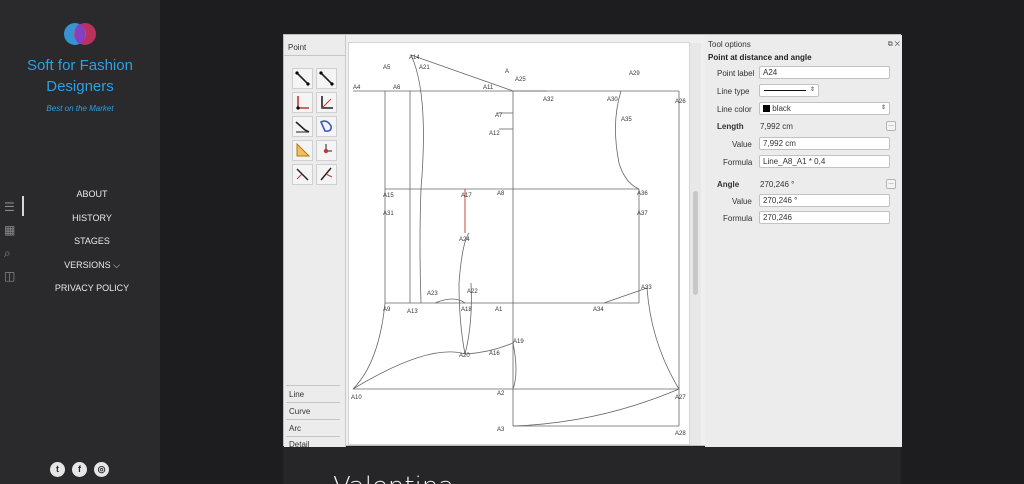 This screenshot has height=484, width=1024. Describe the element at coordinates (742, 201) in the screenshot. I see `angle-value-label: Value` at that location.